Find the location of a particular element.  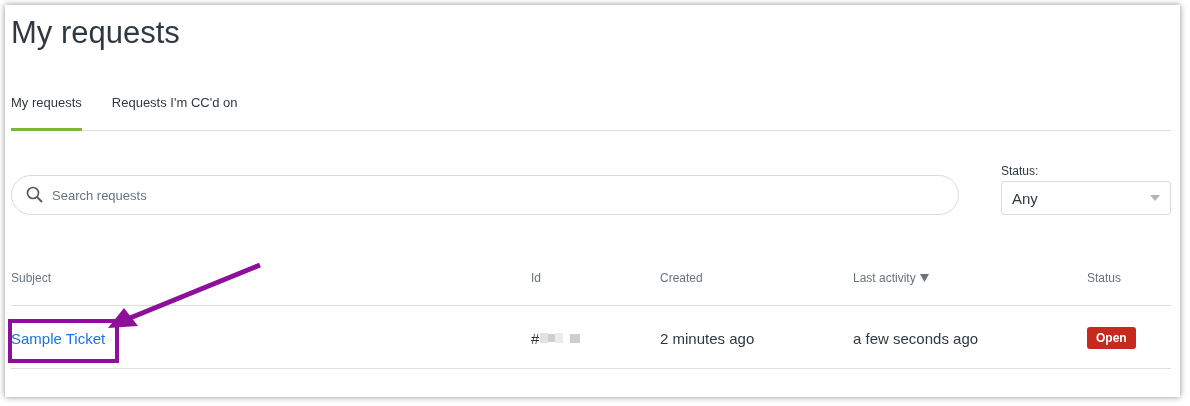

created-time: 2 minutes ago is located at coordinates (707, 338).